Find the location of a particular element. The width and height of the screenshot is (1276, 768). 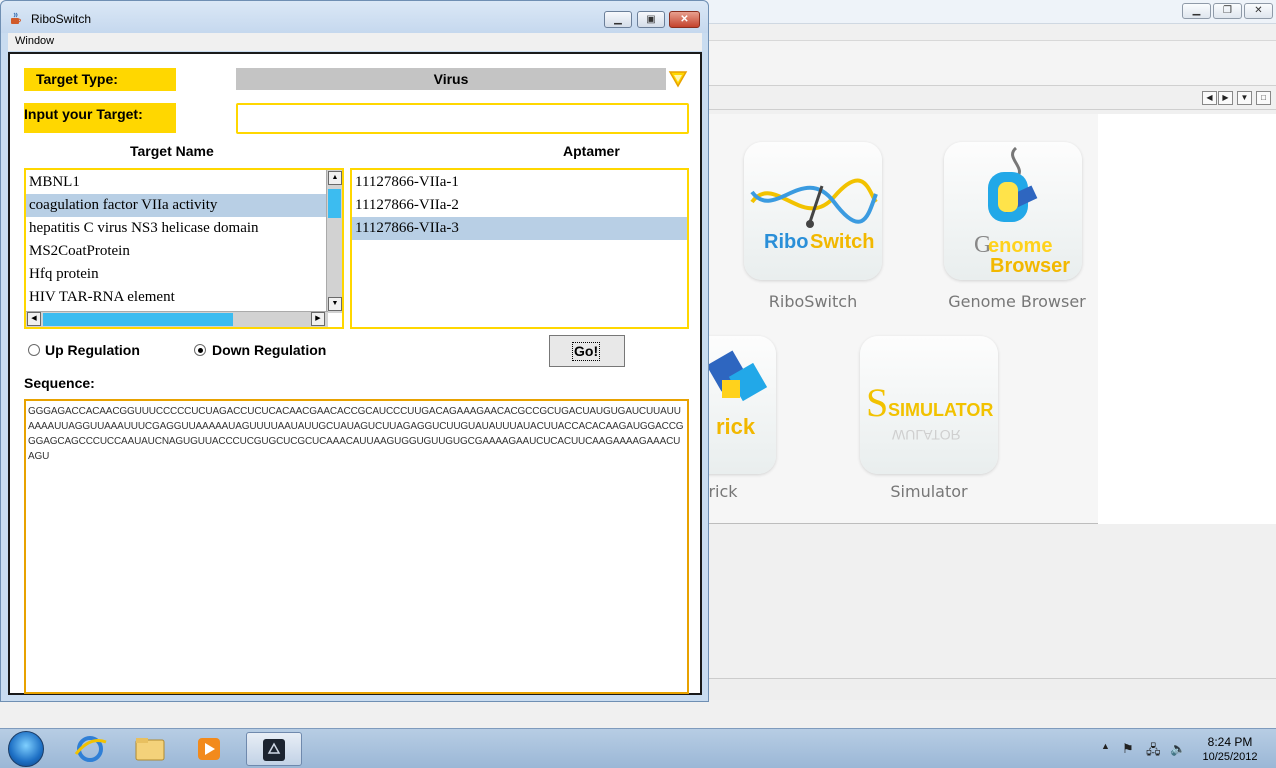

taskbar: ▲ ⚑ 🖧 🔈 8:24 PM 10/25/2012 is located at coordinates (638, 748).